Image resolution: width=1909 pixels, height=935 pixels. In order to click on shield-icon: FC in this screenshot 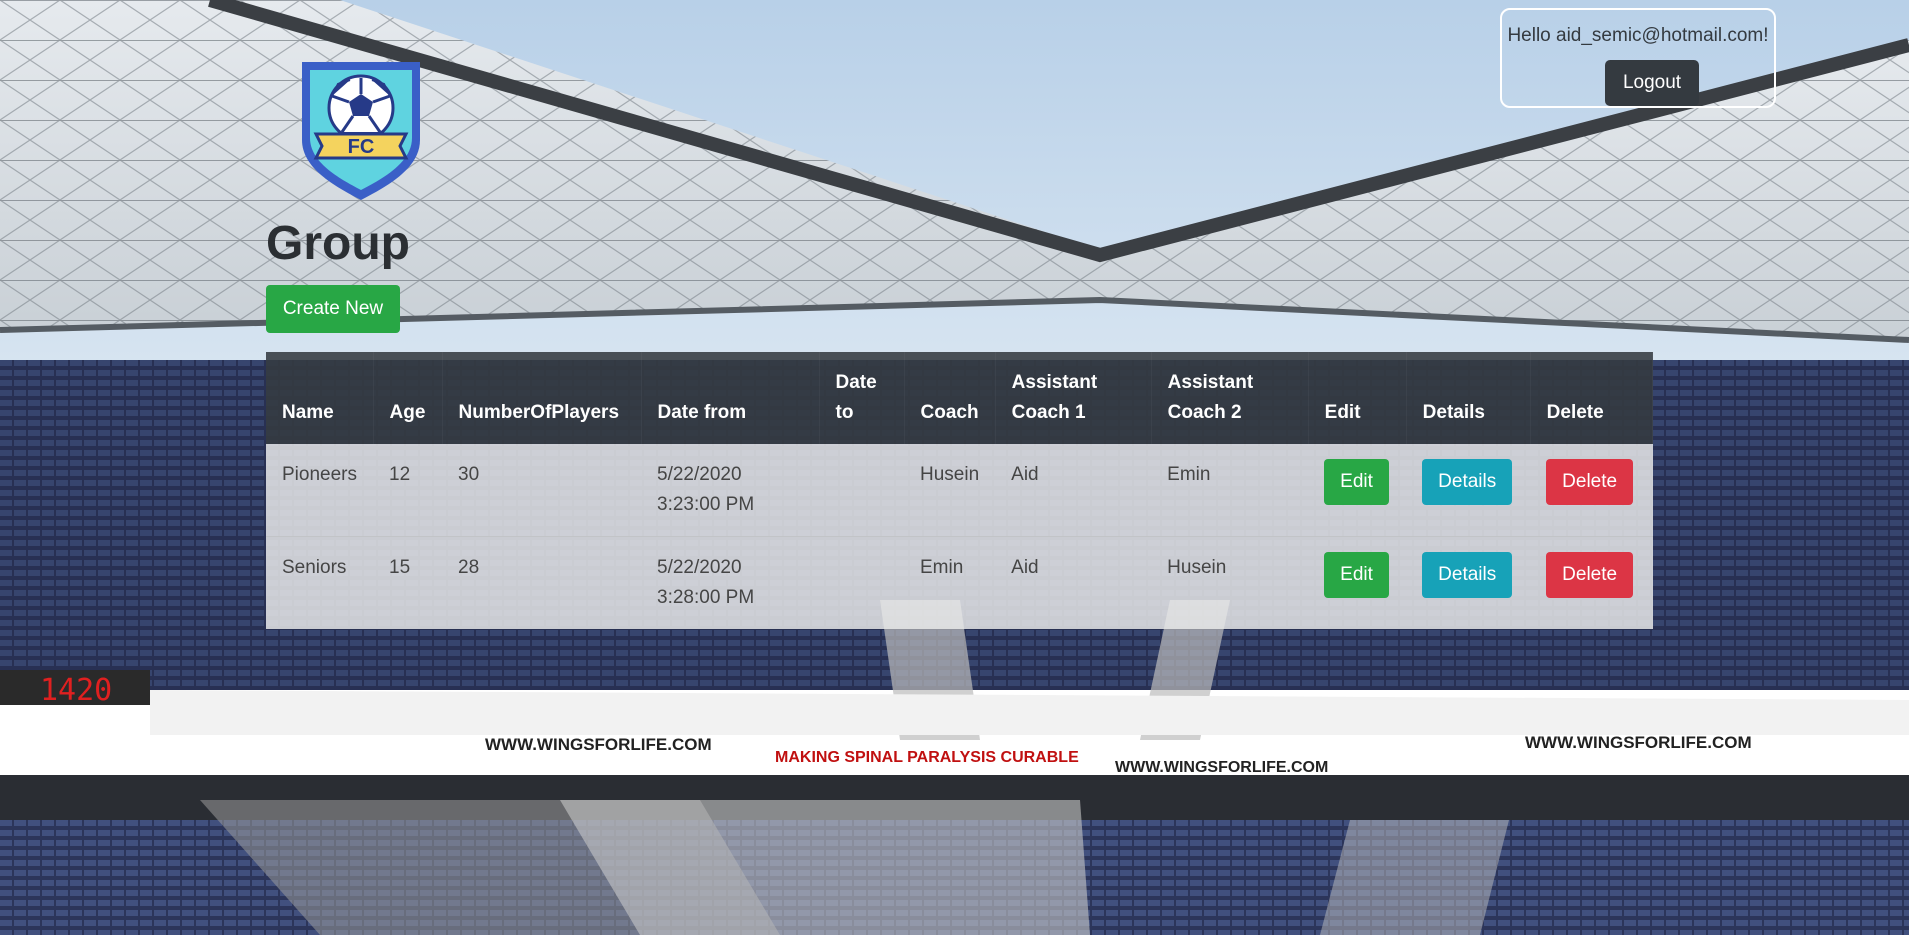, I will do `click(361, 131)`.